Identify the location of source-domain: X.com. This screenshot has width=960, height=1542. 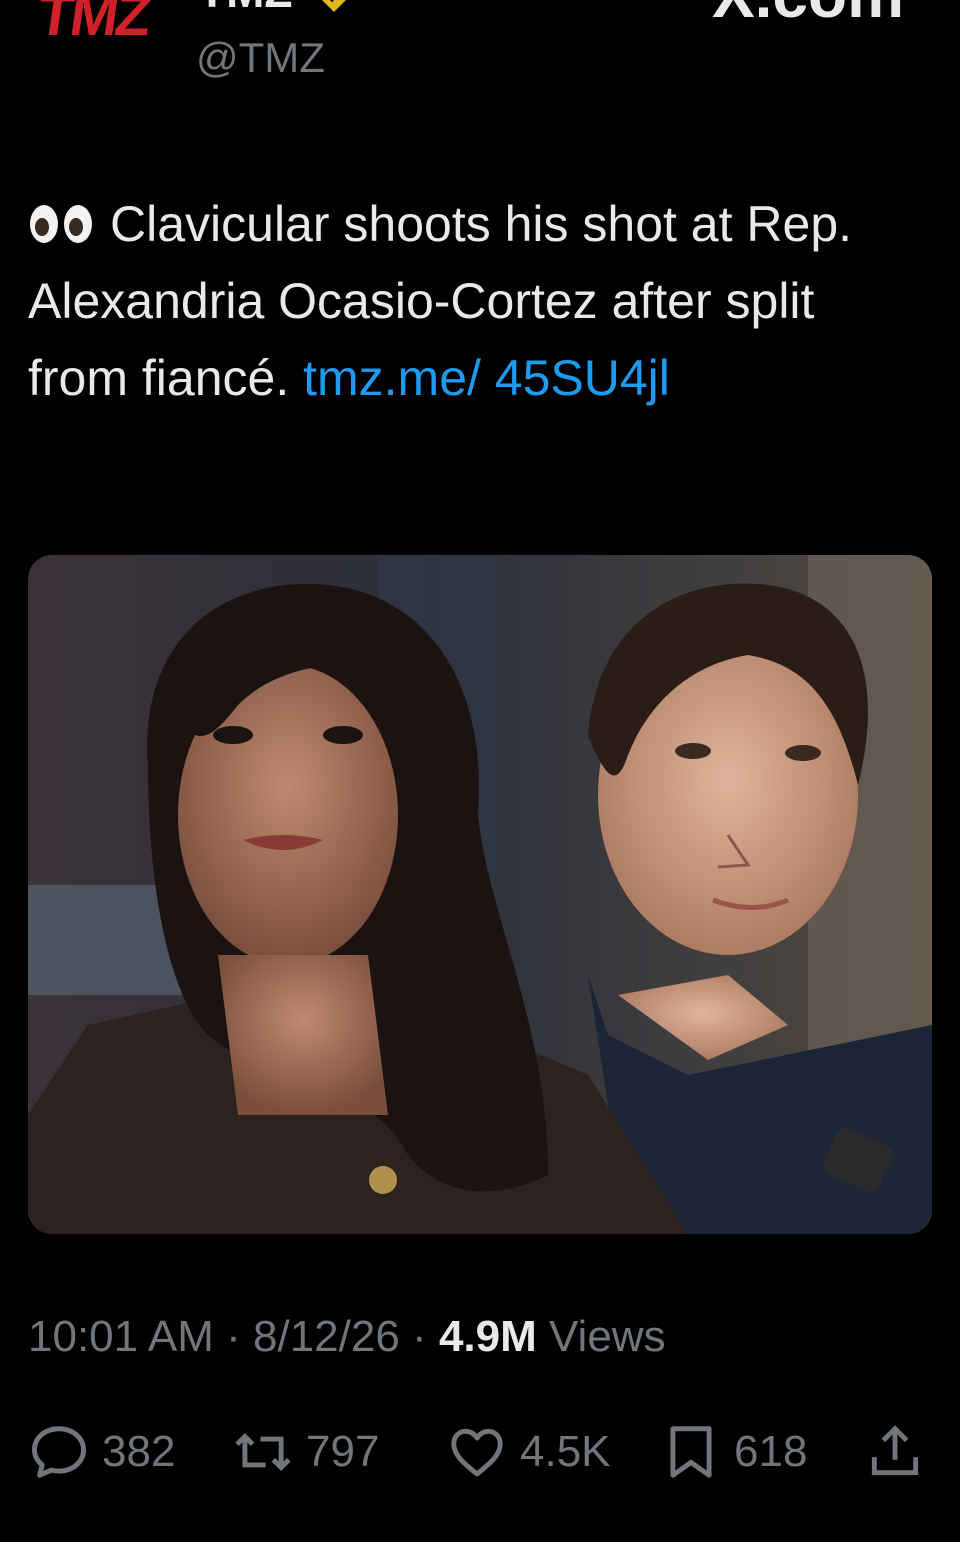
(808, 16).